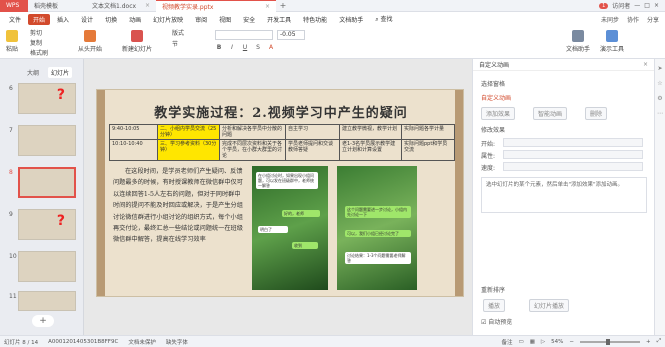  I want to click on add-effect-button: 添加效果, so click(498, 113).